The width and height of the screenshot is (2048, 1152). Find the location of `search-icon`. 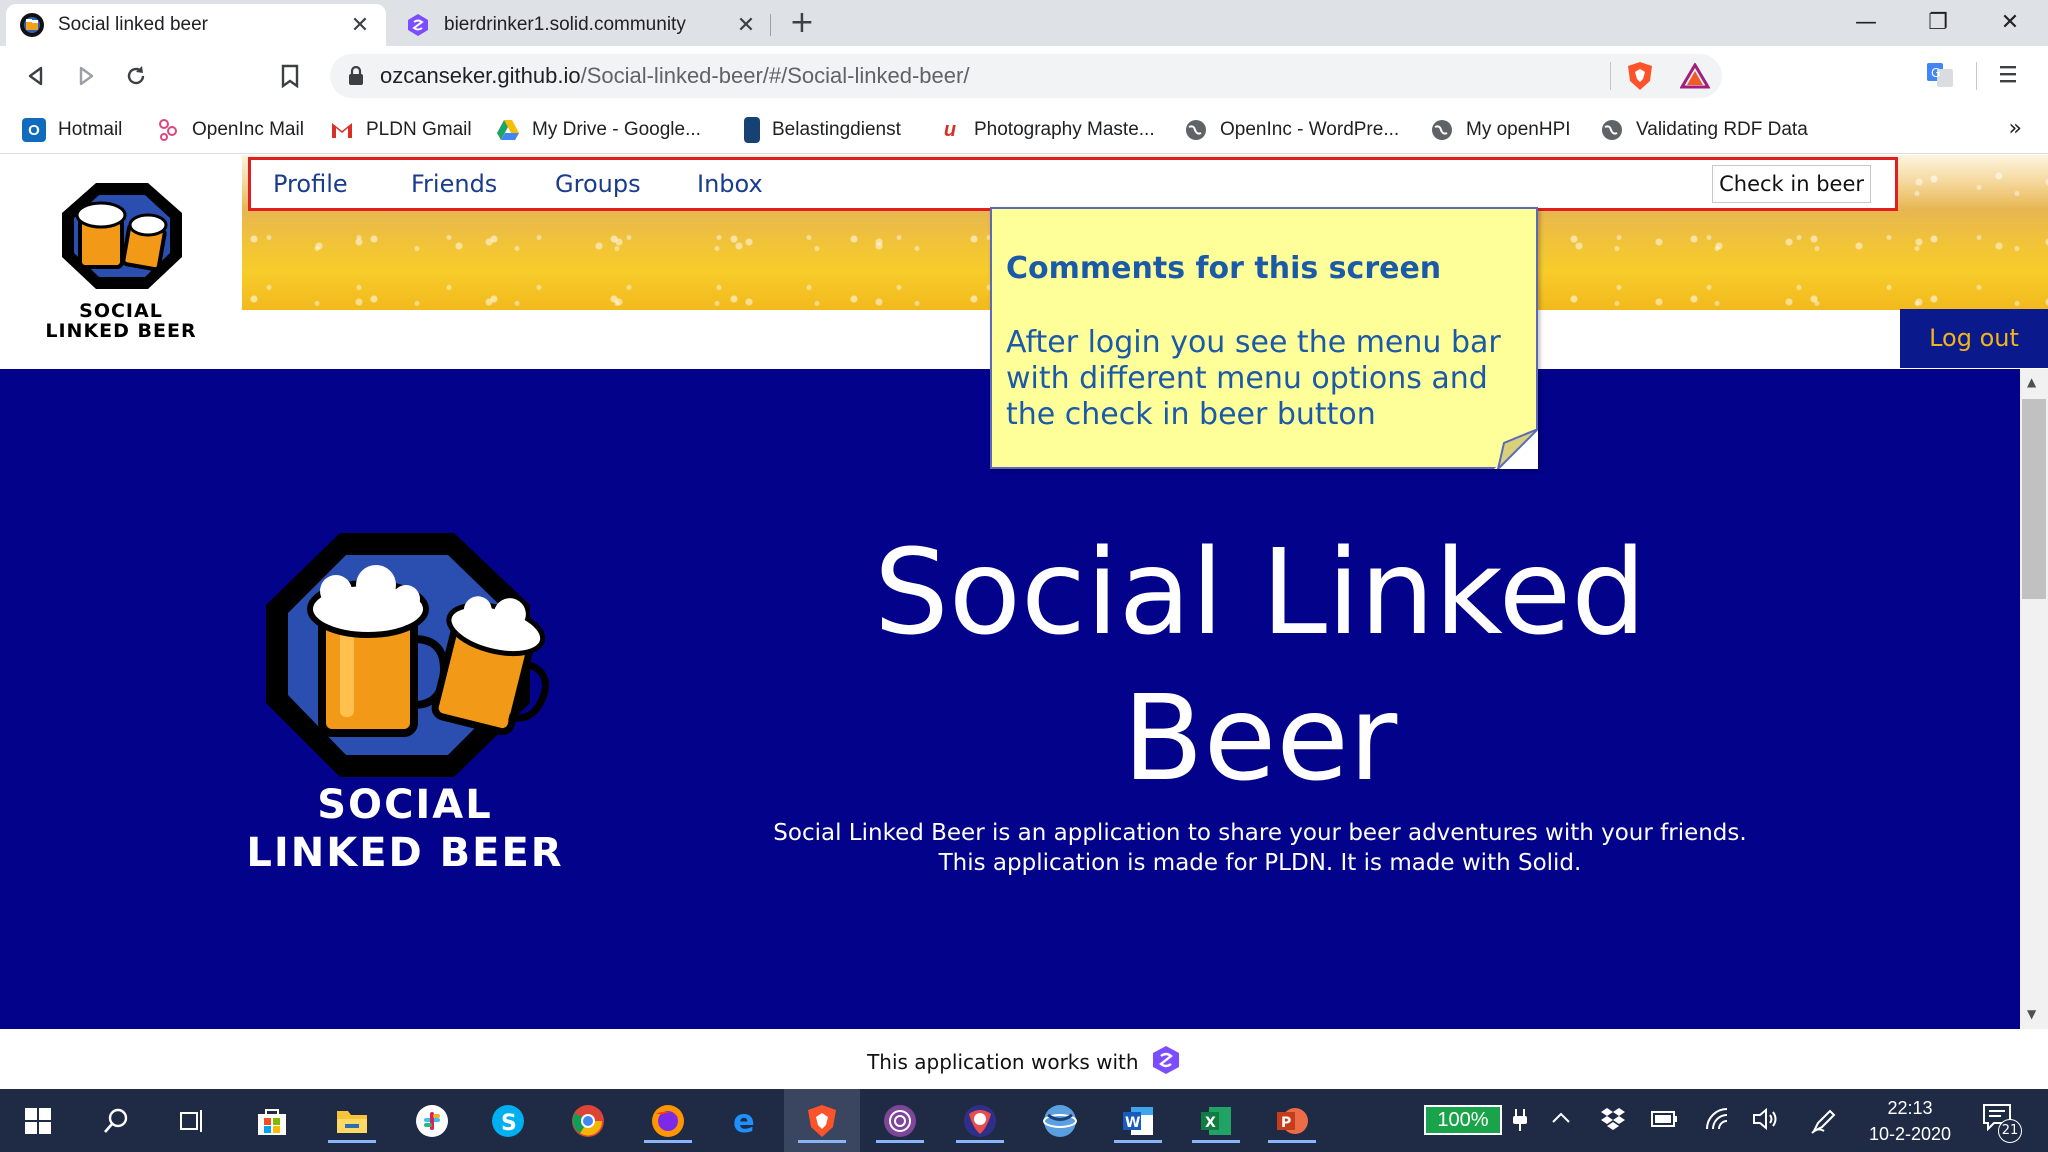

search-icon is located at coordinates (116, 1121).